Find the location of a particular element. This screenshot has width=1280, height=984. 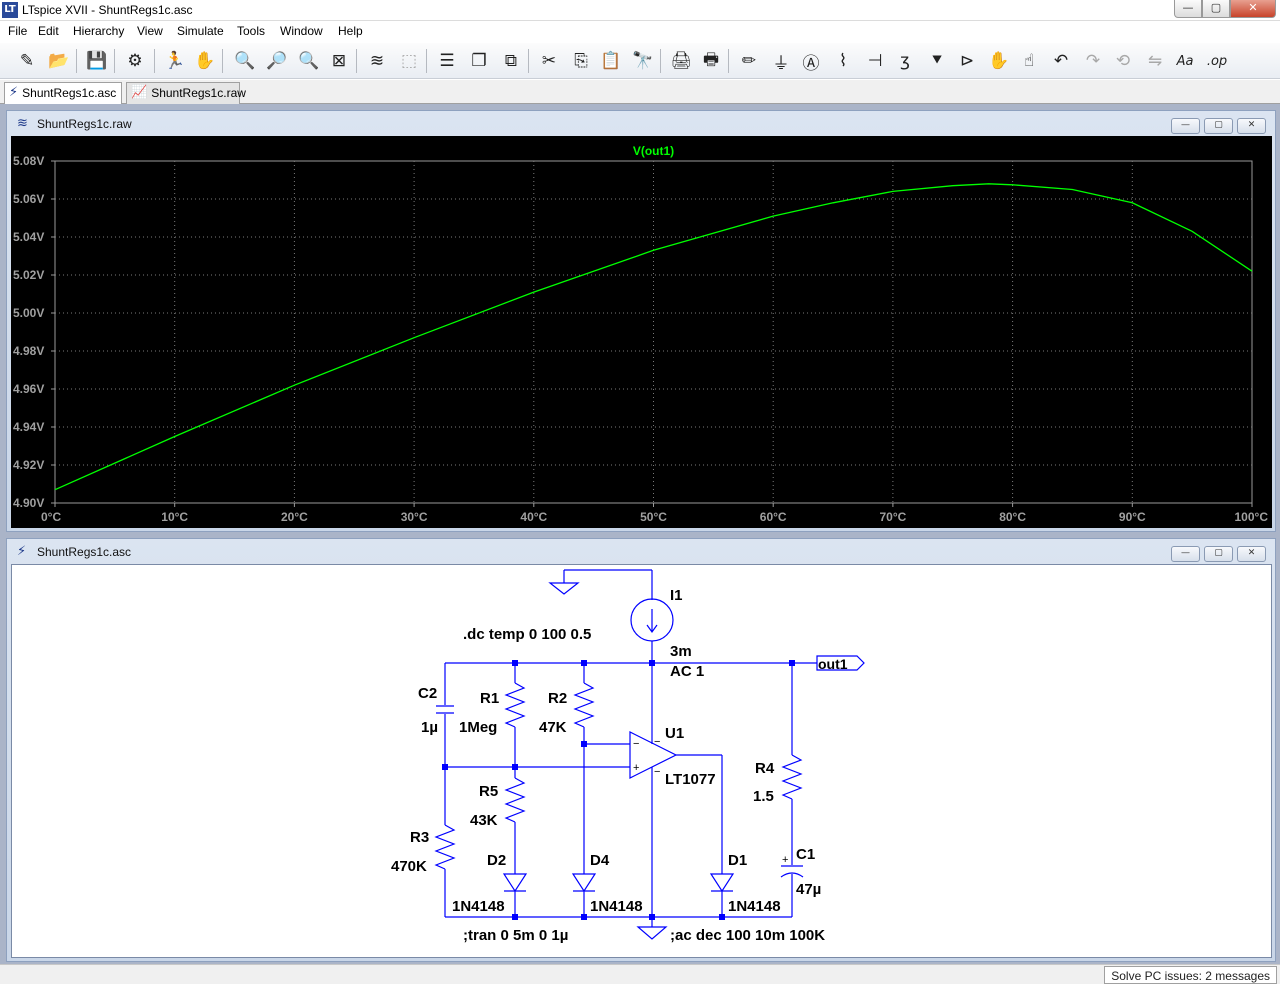

menu-edit: Edit is located at coordinates (48, 31).